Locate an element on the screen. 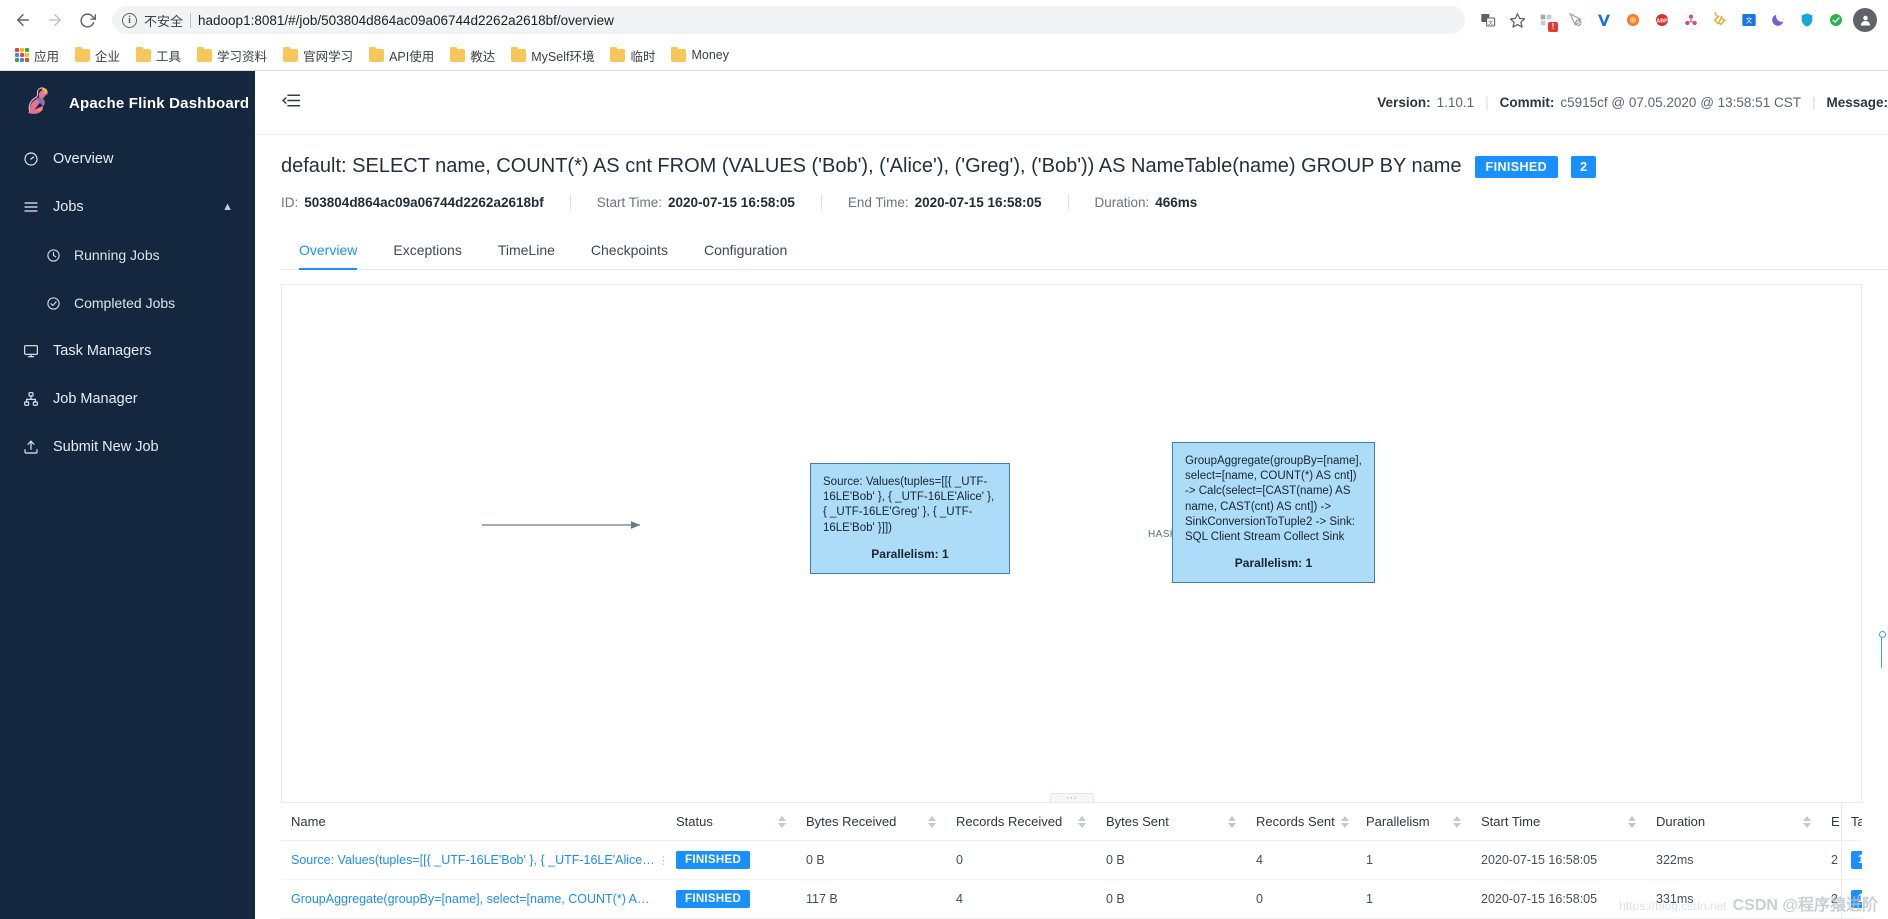 The height and width of the screenshot is (919, 1888). tab-configuration: Configuration is located at coordinates (745, 250).